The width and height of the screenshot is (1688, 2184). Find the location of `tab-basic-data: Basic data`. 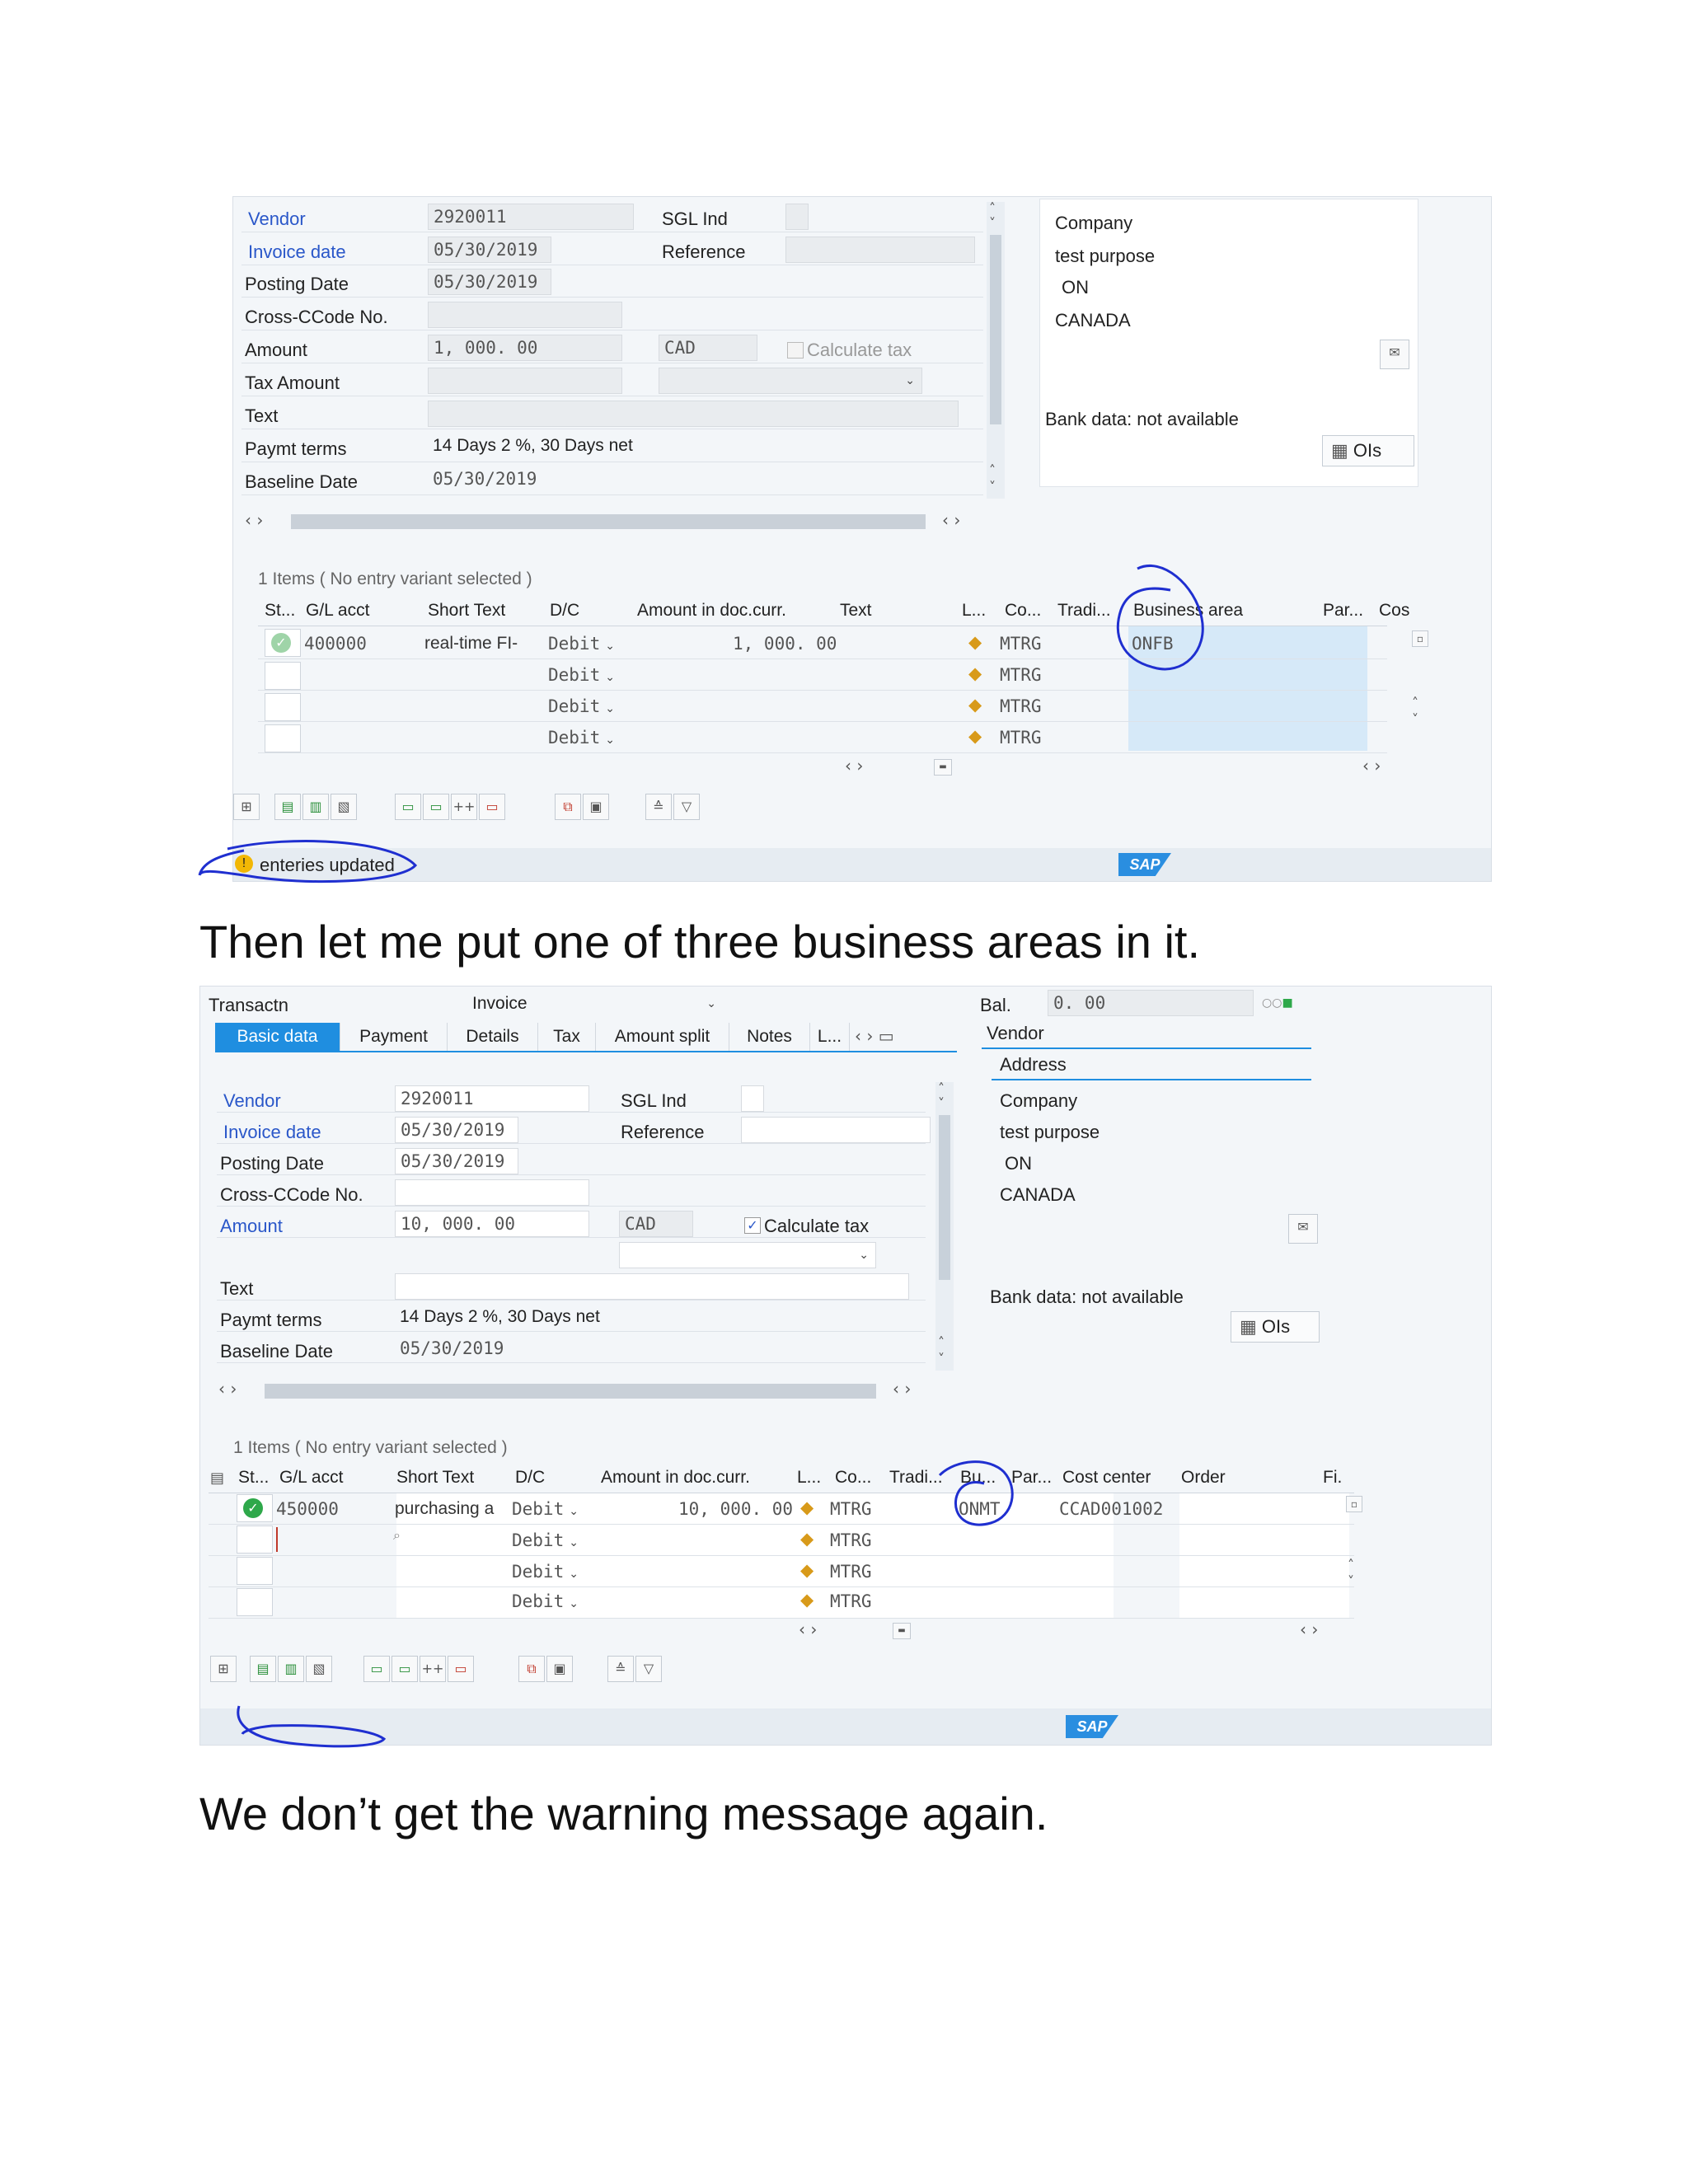

tab-basic-data: Basic data is located at coordinates (278, 1037).